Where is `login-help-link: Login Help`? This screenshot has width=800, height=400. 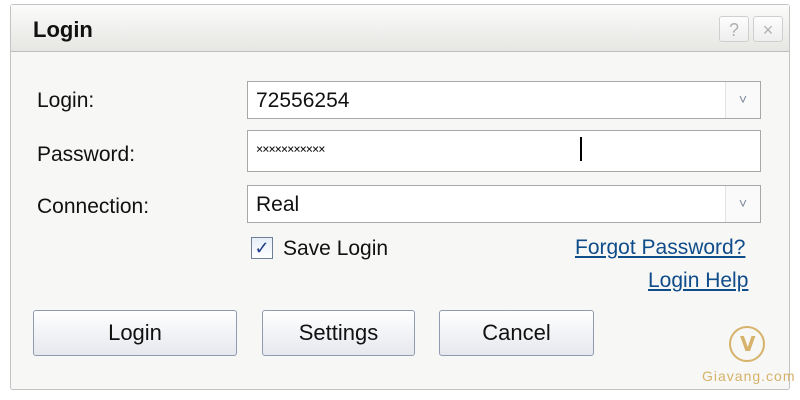
login-help-link: Login Help is located at coordinates (698, 281).